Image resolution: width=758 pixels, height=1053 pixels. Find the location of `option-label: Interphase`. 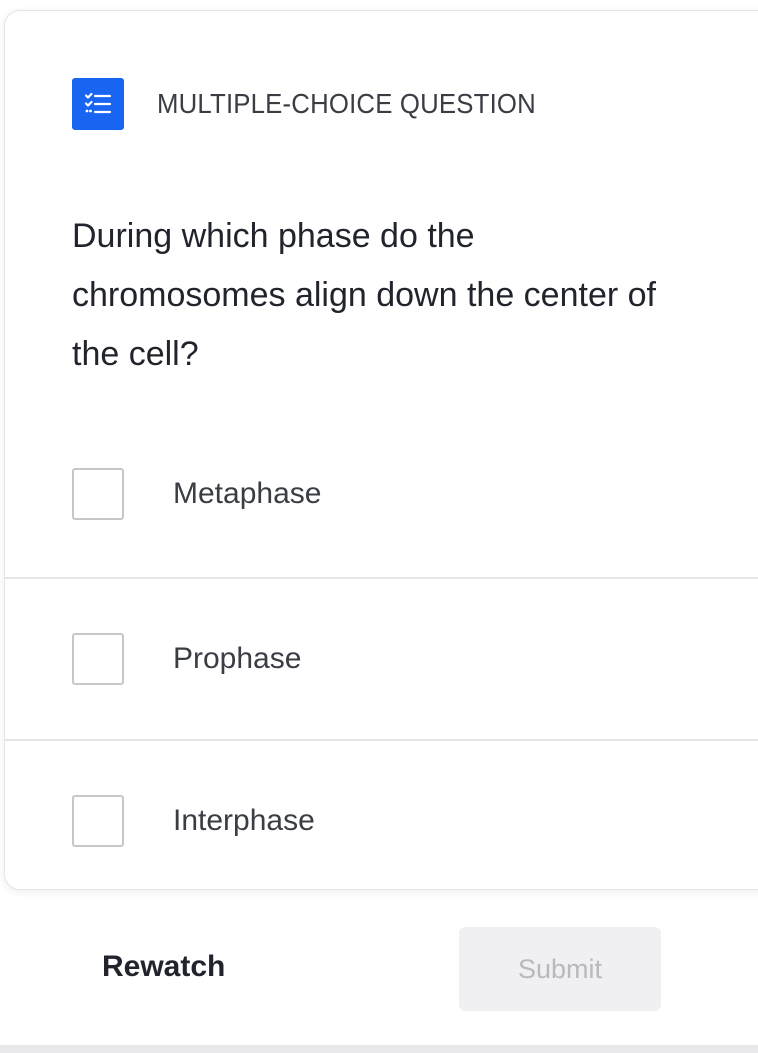

option-label: Interphase is located at coordinates (244, 820).